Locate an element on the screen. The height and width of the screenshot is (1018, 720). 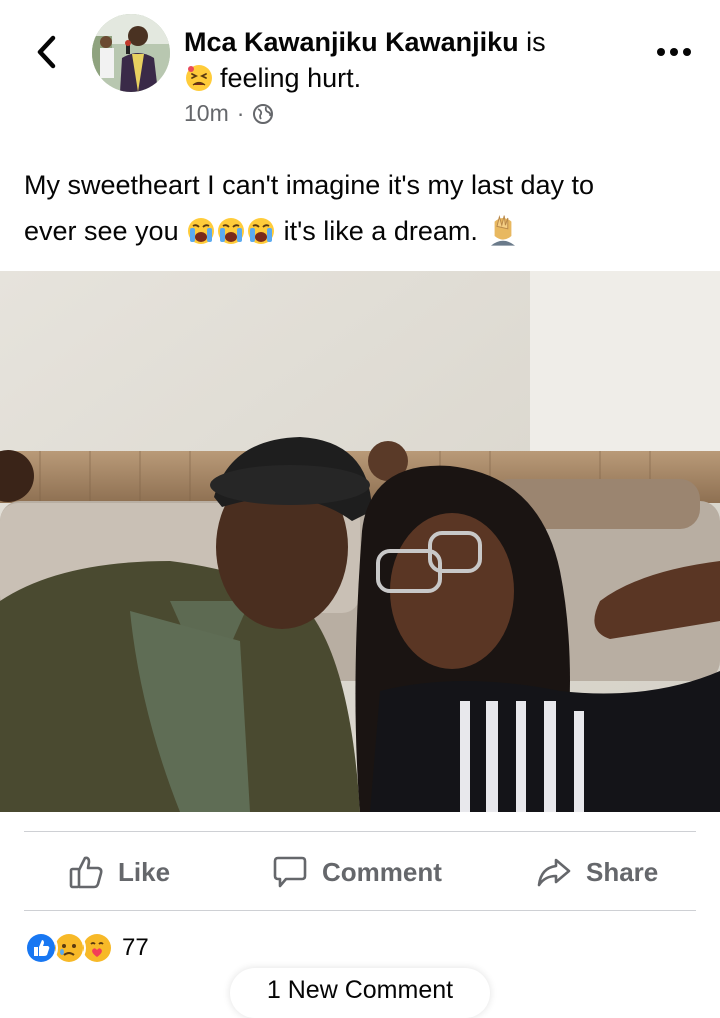
author-name: Mca Kawanjiku Kawanjiku is located at coordinates (351, 42).